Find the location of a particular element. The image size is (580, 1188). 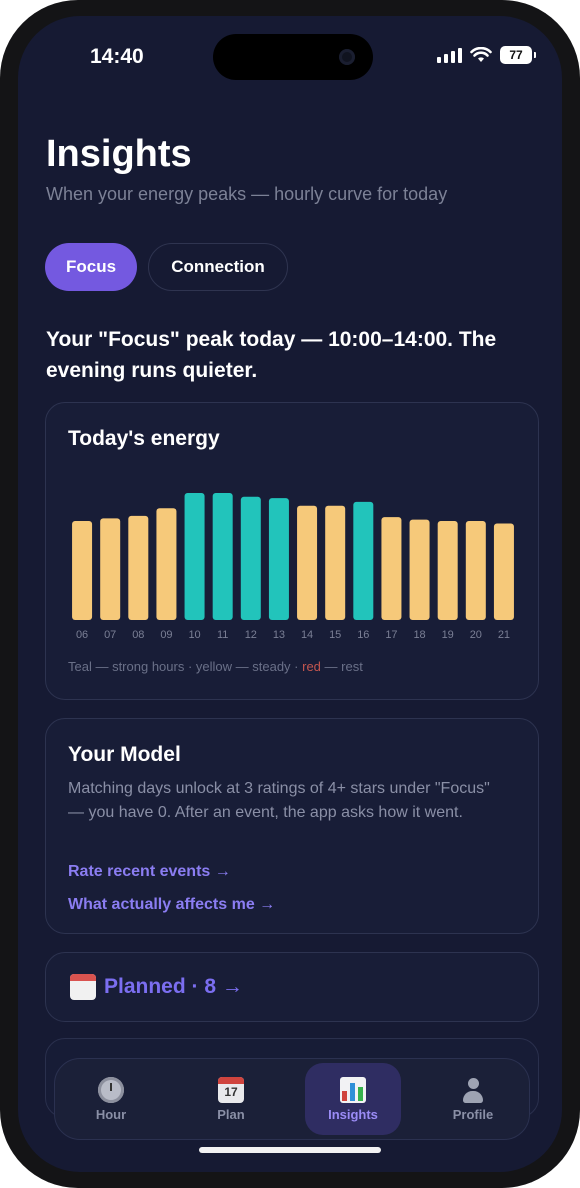

tab-bar: Hour 17 Plan Insights Profile is located at coordinates (292, 1099).